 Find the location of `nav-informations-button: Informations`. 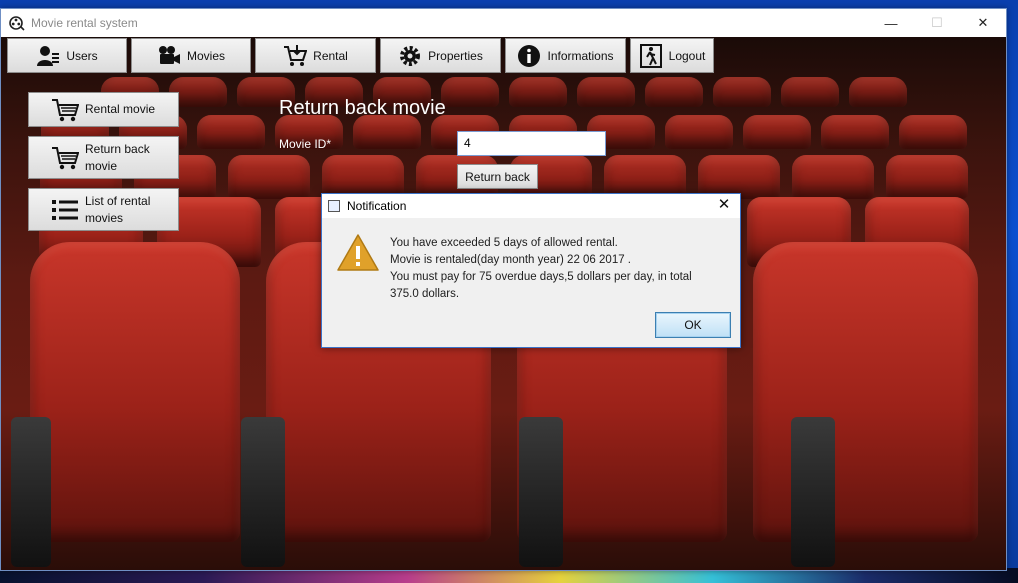

nav-informations-button: Informations is located at coordinates (565, 55).